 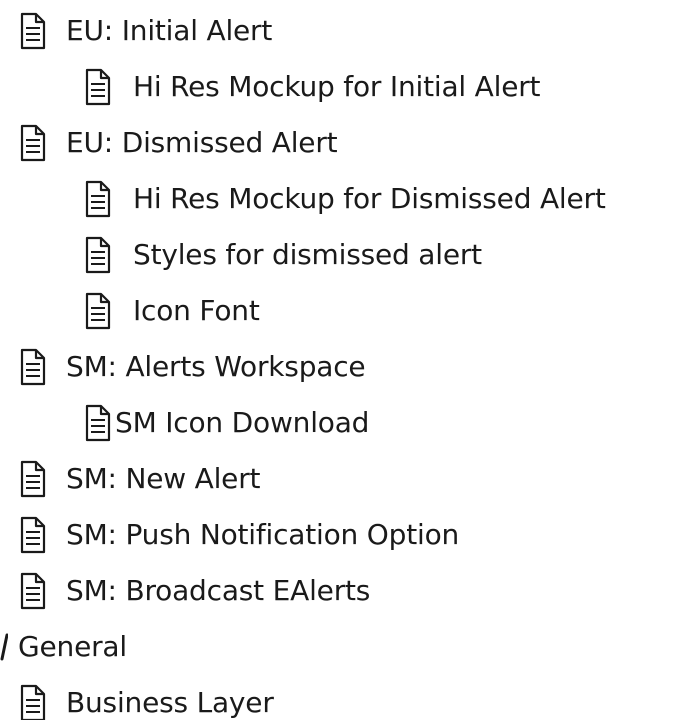 What do you see at coordinates (369, 198) in the screenshot?
I see `tree-item-label: Hi Res Mockup for Dismissed Alert` at bounding box center [369, 198].